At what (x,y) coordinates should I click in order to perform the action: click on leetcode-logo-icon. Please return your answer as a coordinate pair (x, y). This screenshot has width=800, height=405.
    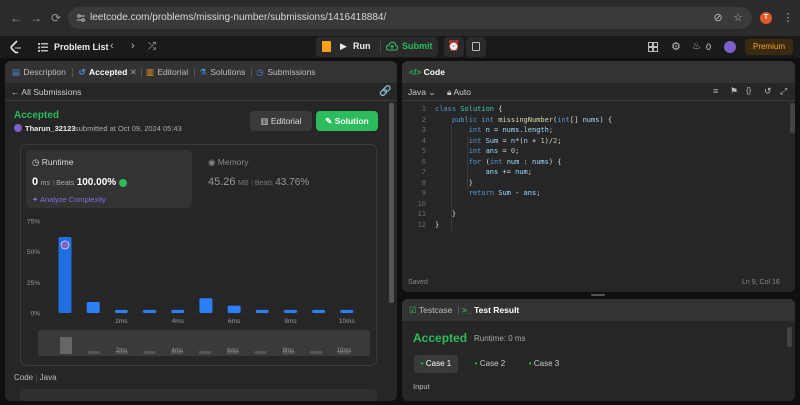
    Looking at the image, I should click on (16, 47).